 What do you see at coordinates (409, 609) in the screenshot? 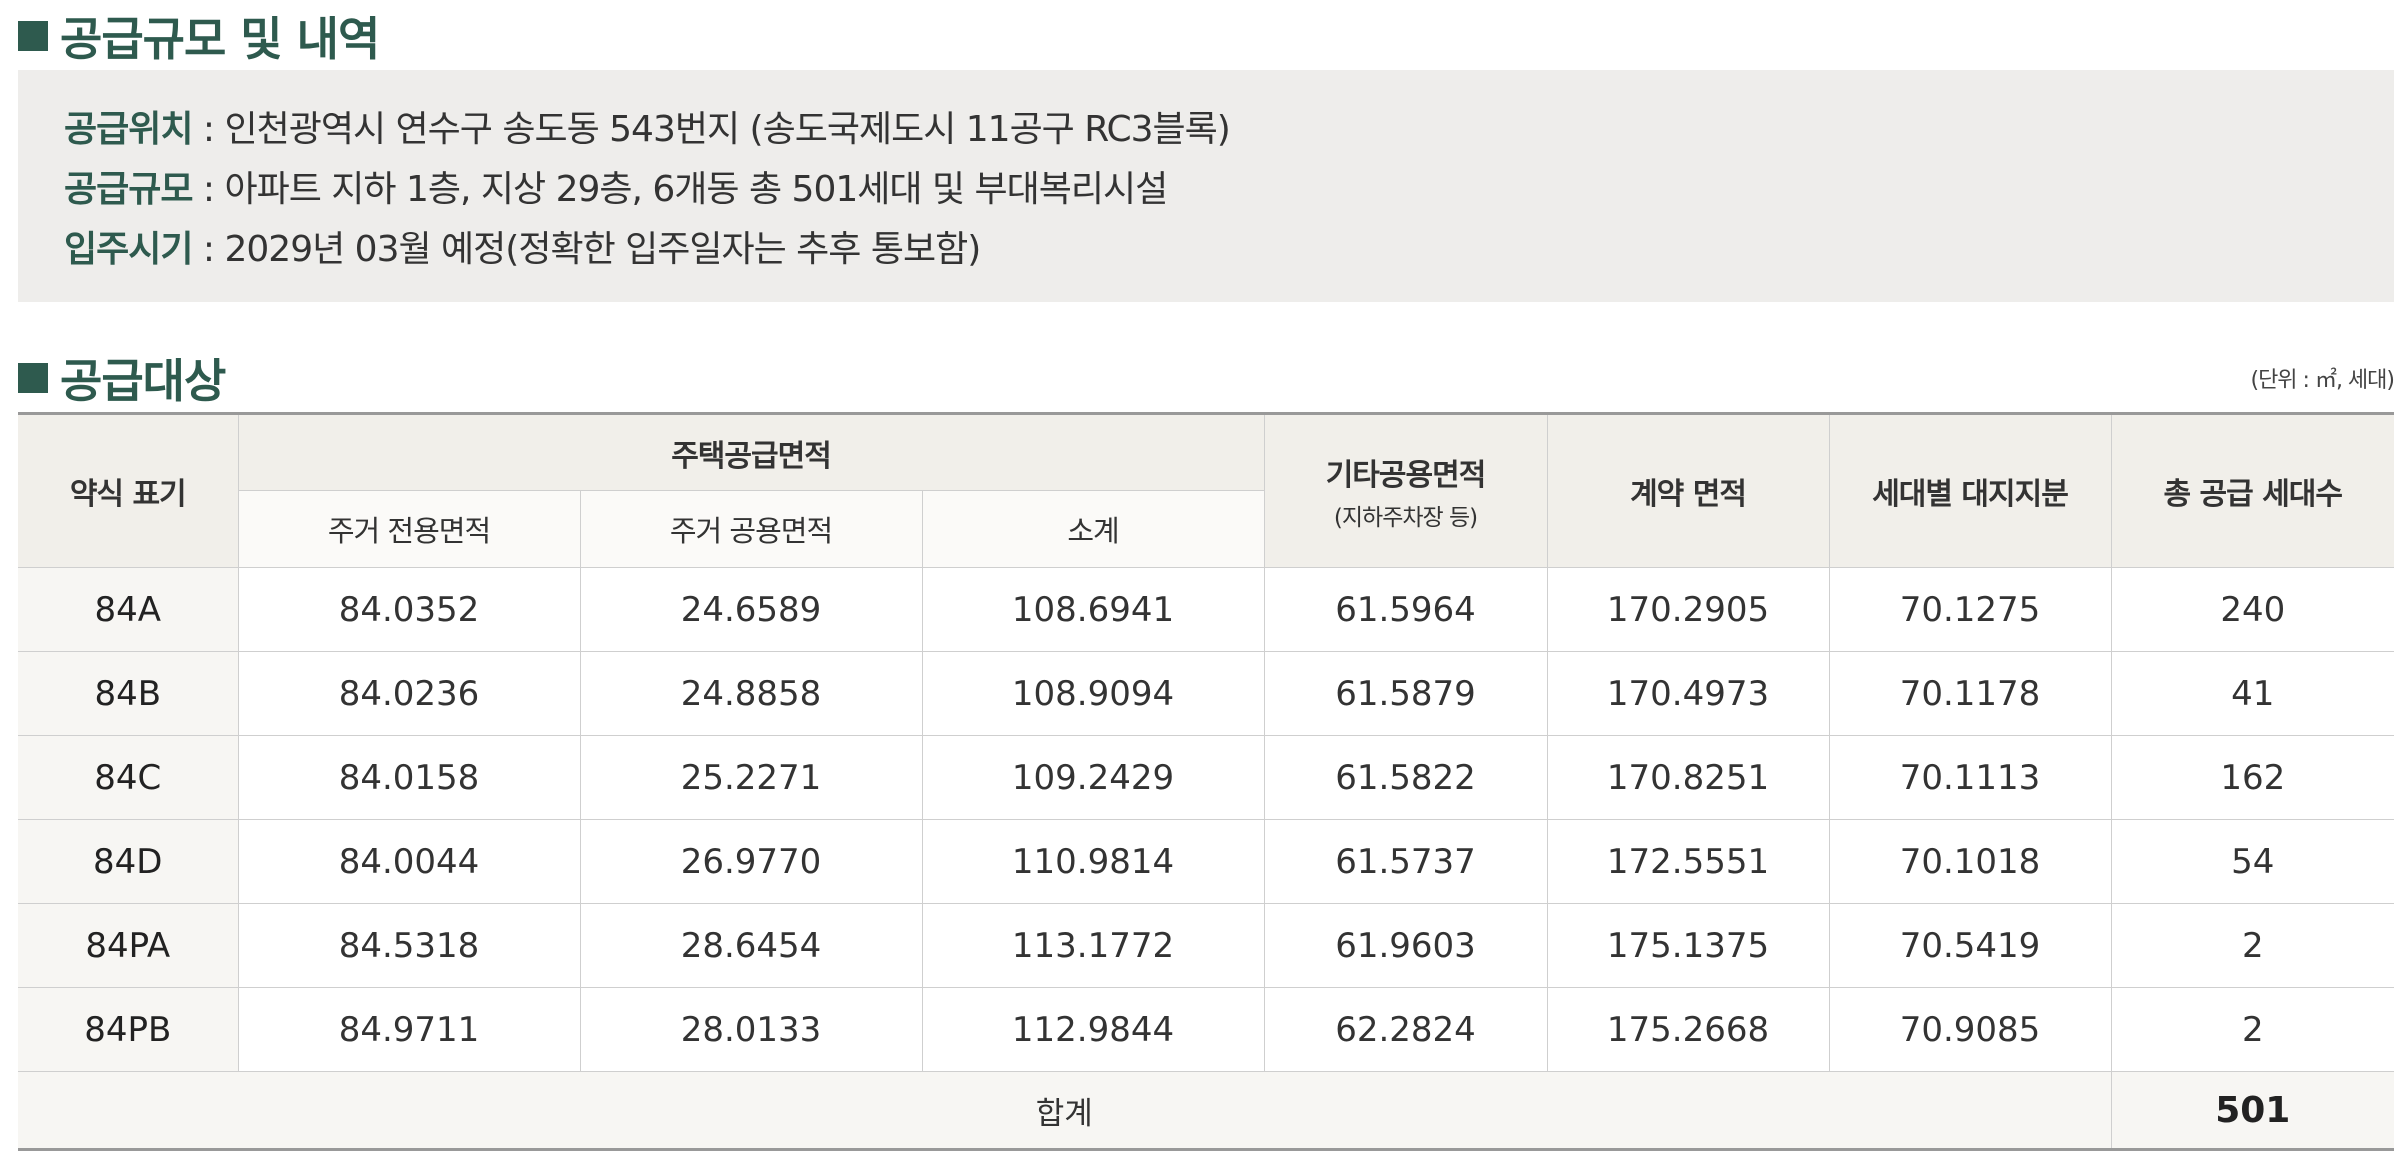
I see `cell-exclusive: 84.0352` at bounding box center [409, 609].